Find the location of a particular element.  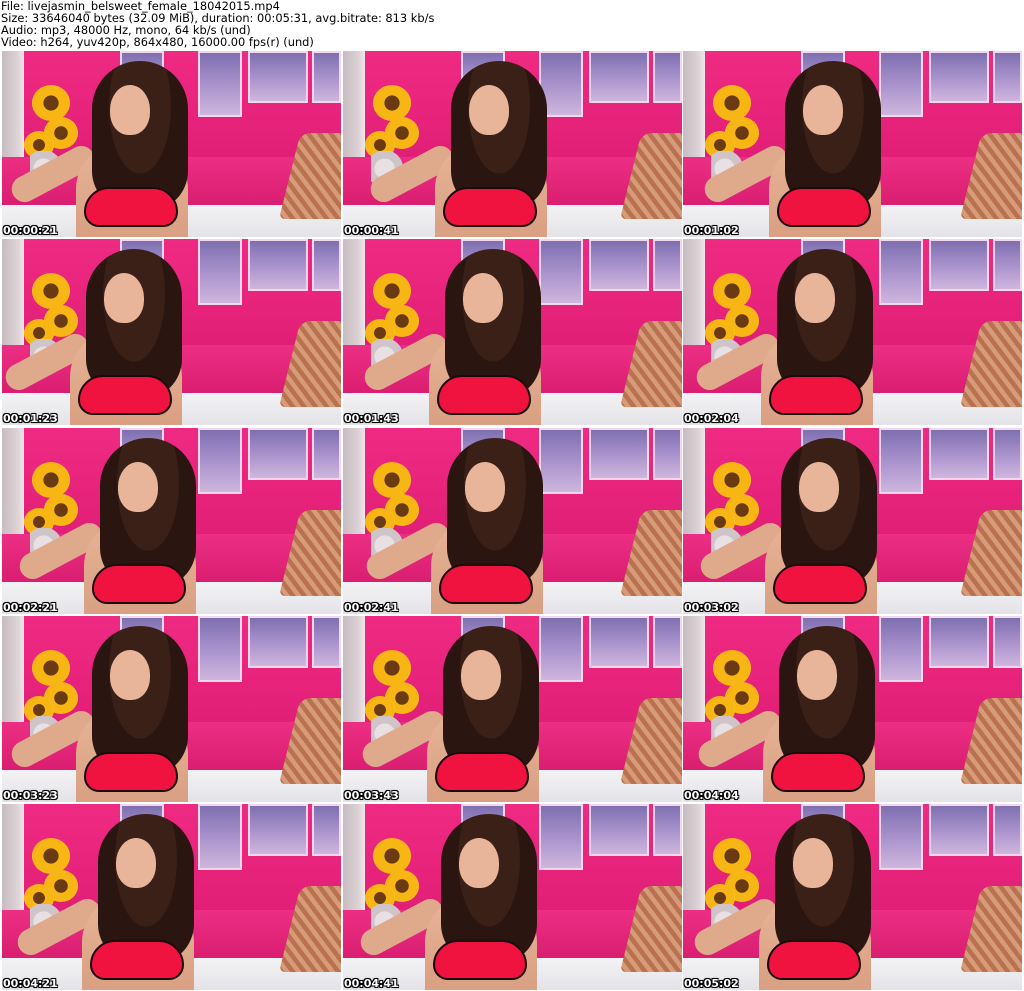

thumbnail-timestamp: 00:02:04 is located at coordinates (711, 418).